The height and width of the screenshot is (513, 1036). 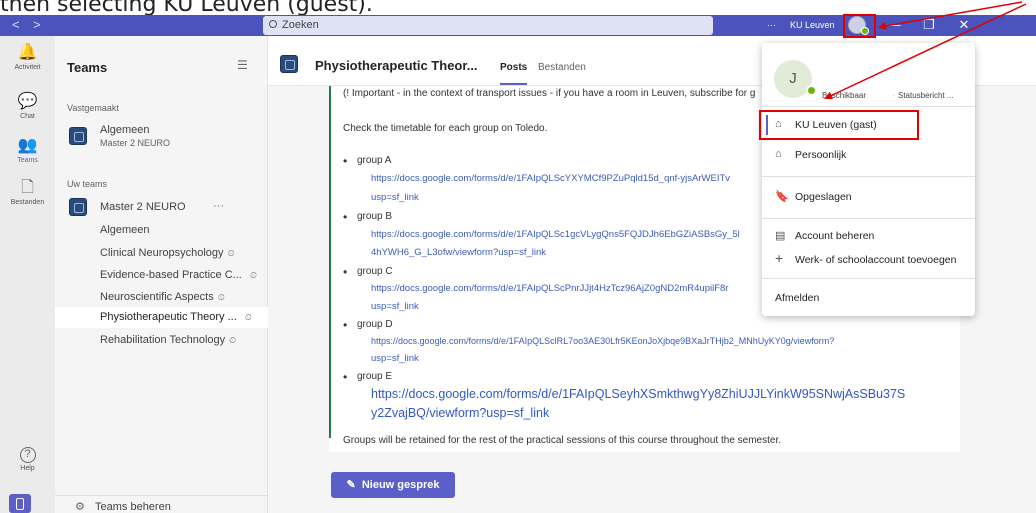 What do you see at coordinates (821, 155) in the screenshot?
I see `account-label: Persoonlijk` at bounding box center [821, 155].